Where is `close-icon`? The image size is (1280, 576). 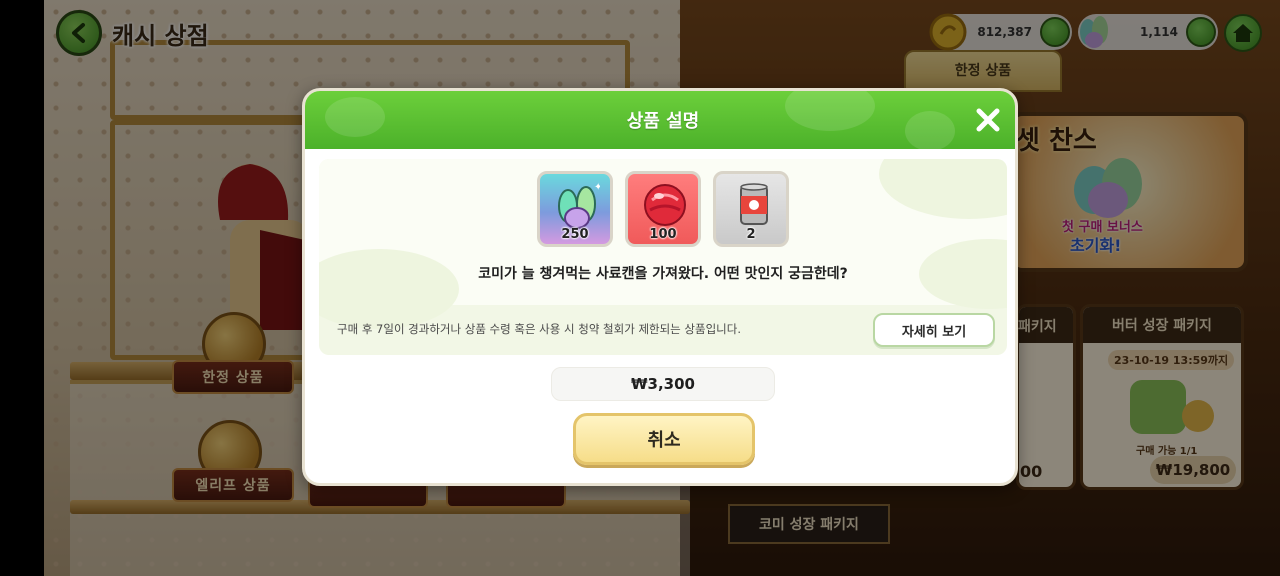
close-icon is located at coordinates (988, 120).